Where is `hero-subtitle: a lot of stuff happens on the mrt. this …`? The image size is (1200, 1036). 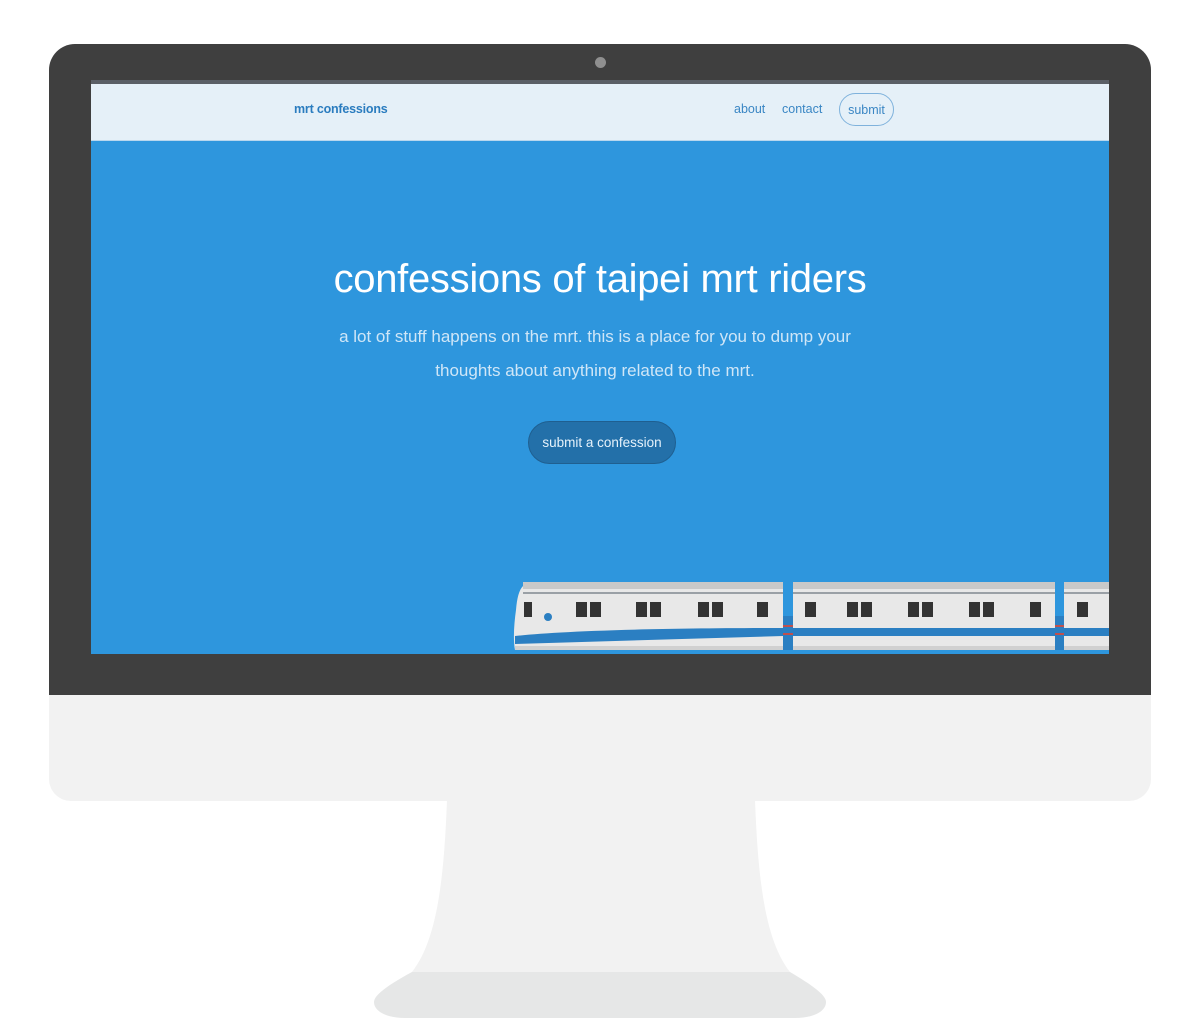
hero-subtitle: a lot of stuff happens on the mrt. this … is located at coordinates (595, 353).